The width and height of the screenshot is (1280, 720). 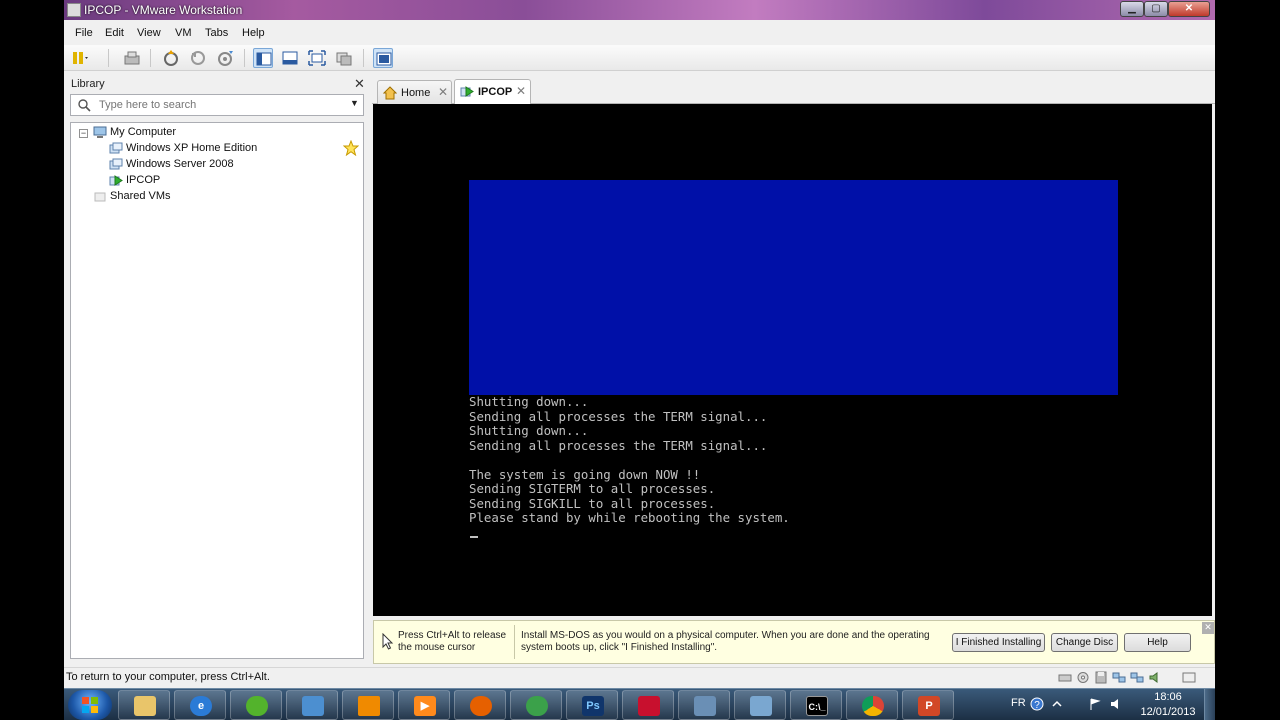 I want to click on full-screen-icon, so click(x=317, y=58).